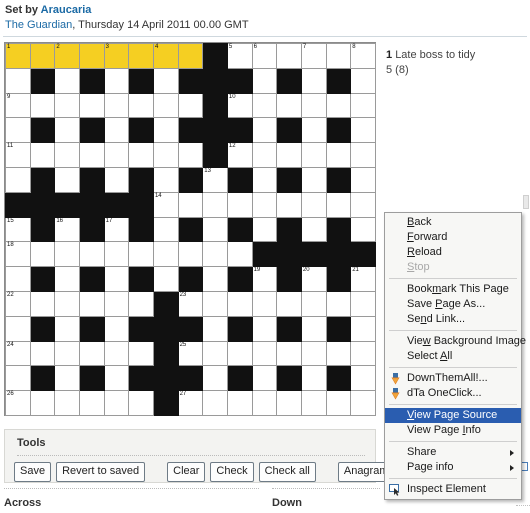  Describe the element at coordinates (18, 105) in the screenshot. I see `grid-cell: 9` at that location.